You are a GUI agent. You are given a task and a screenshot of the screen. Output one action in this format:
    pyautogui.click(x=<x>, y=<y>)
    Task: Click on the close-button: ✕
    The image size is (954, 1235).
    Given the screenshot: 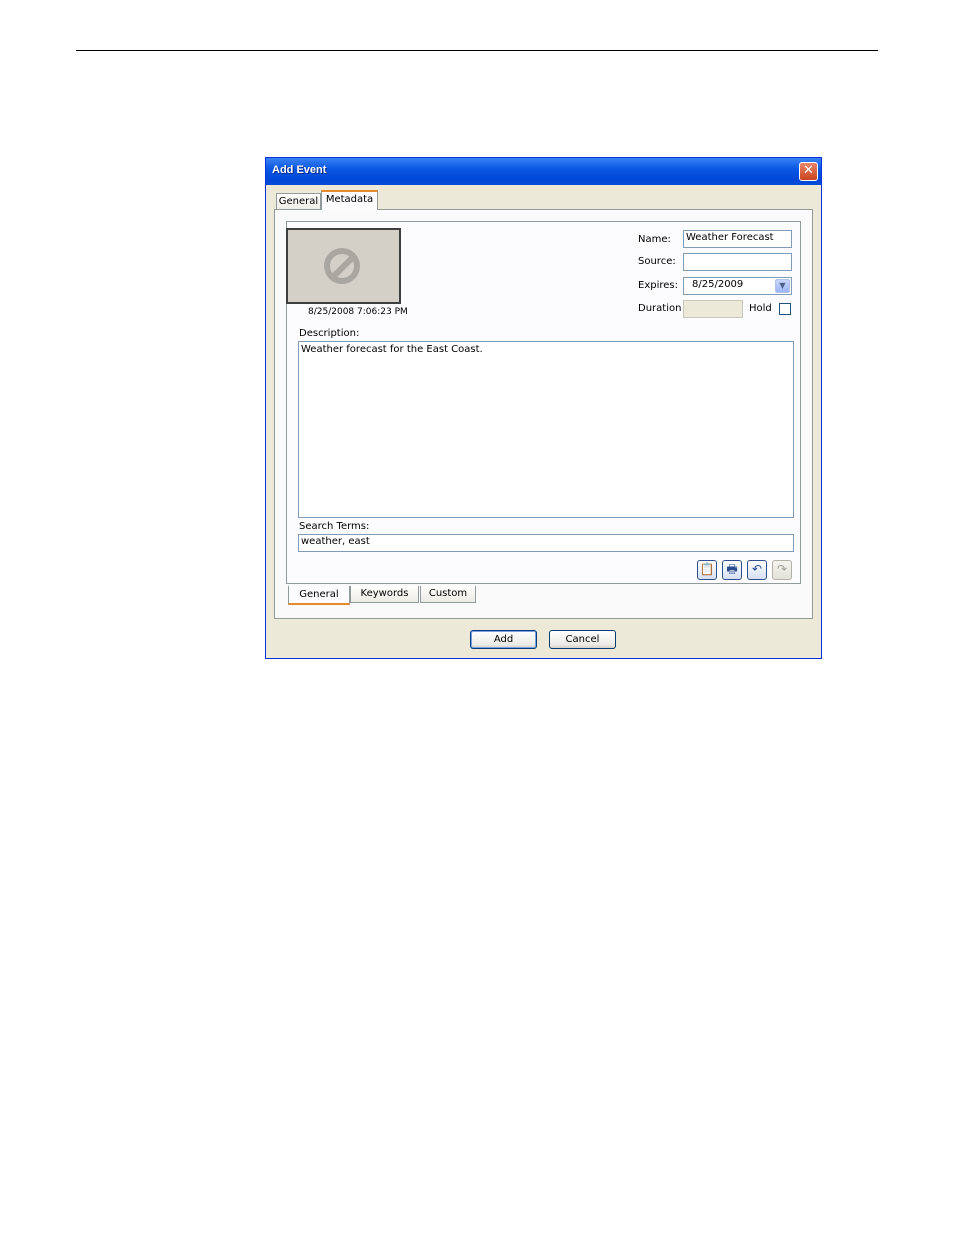 What is the action you would take?
    pyautogui.click(x=808, y=171)
    